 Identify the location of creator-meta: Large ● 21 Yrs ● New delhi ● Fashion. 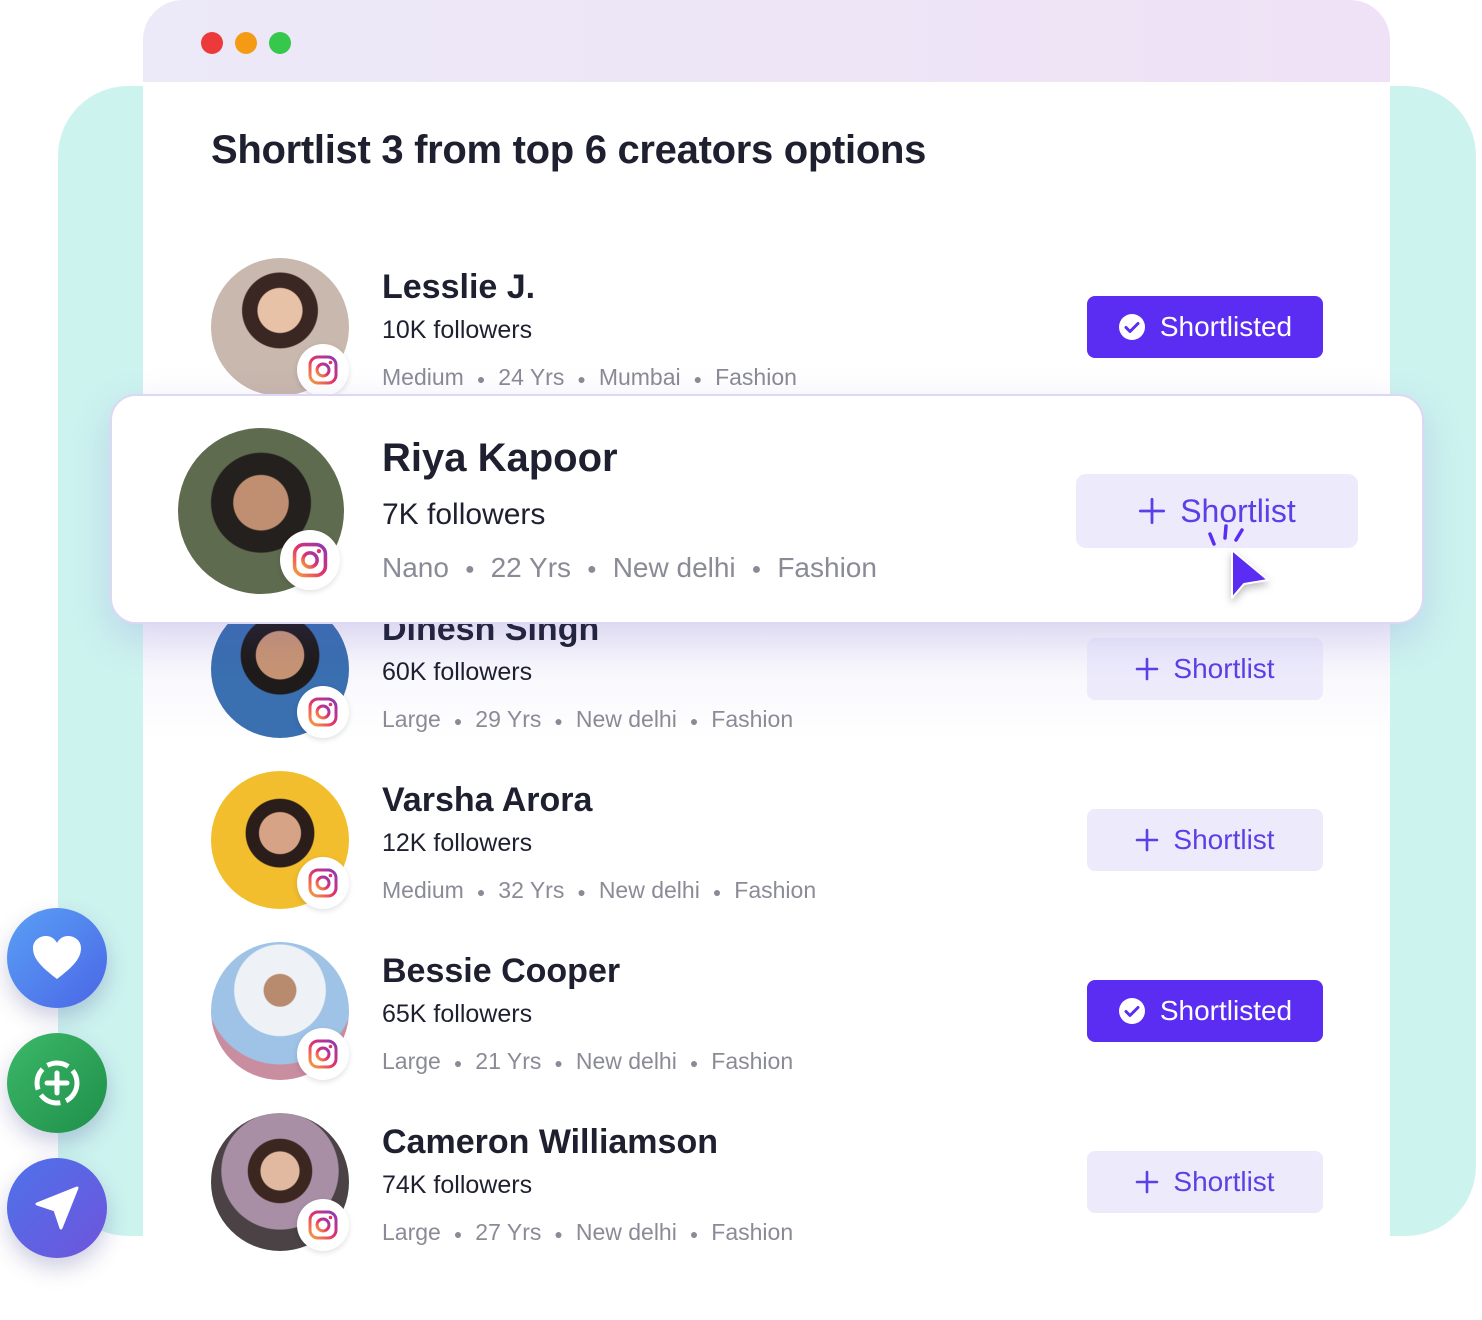
(587, 1061).